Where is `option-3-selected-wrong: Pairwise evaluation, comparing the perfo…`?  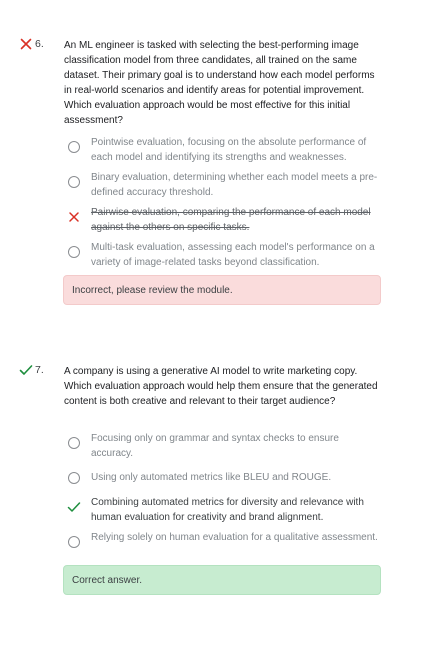
option-3-selected-wrong: Pairwise evaluation, comparing the perfo… is located at coordinates (224, 221).